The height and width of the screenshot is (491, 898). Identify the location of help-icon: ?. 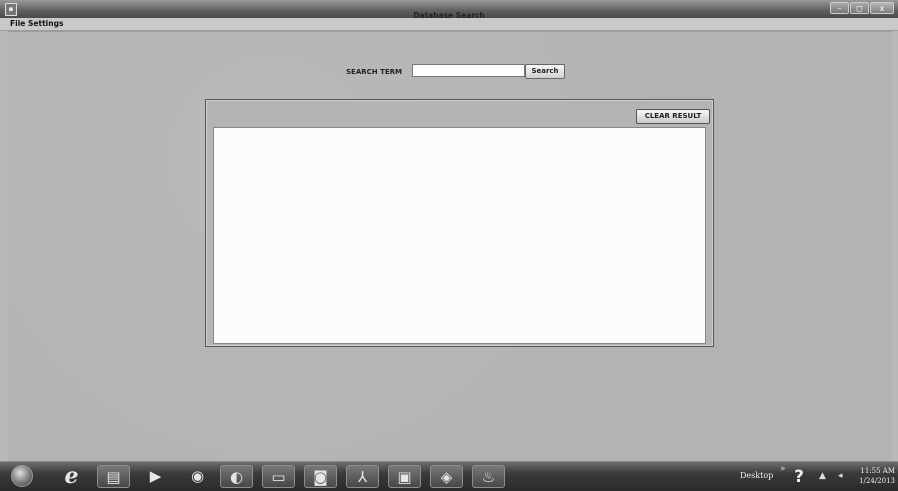
(799, 477).